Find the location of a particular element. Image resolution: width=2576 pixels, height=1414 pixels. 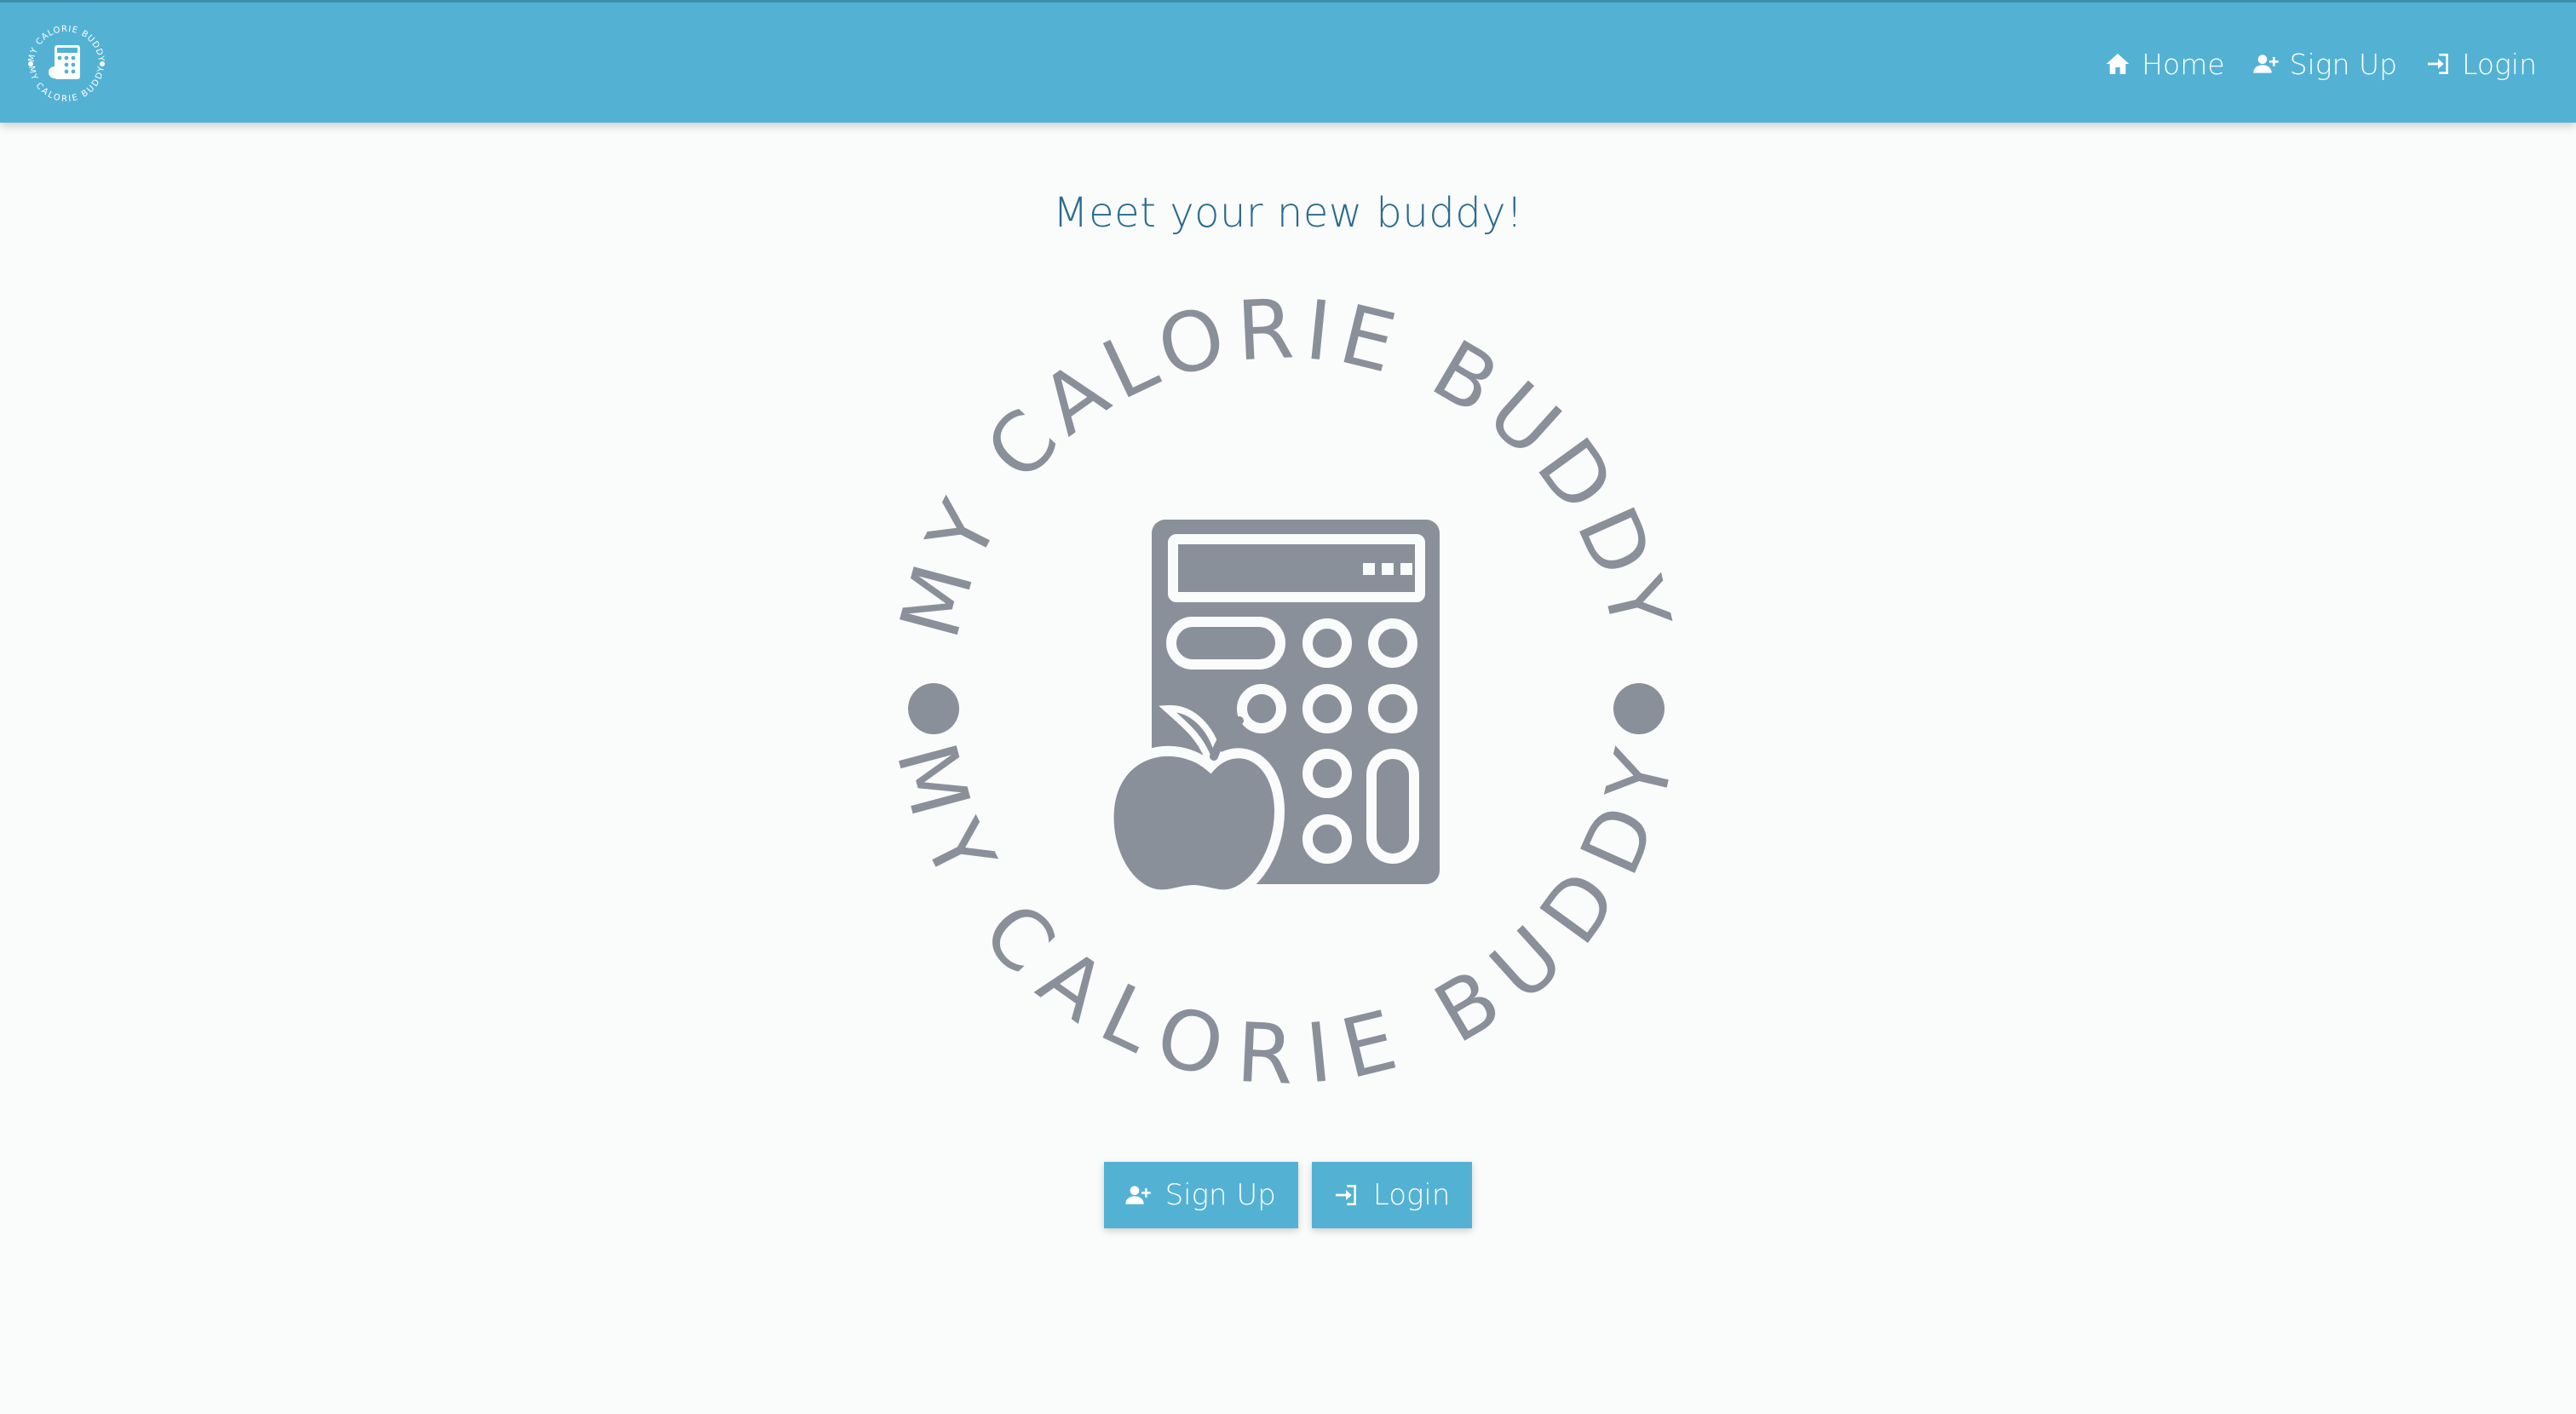

cta-row: Sign Up Login is located at coordinates (1288, 1195).